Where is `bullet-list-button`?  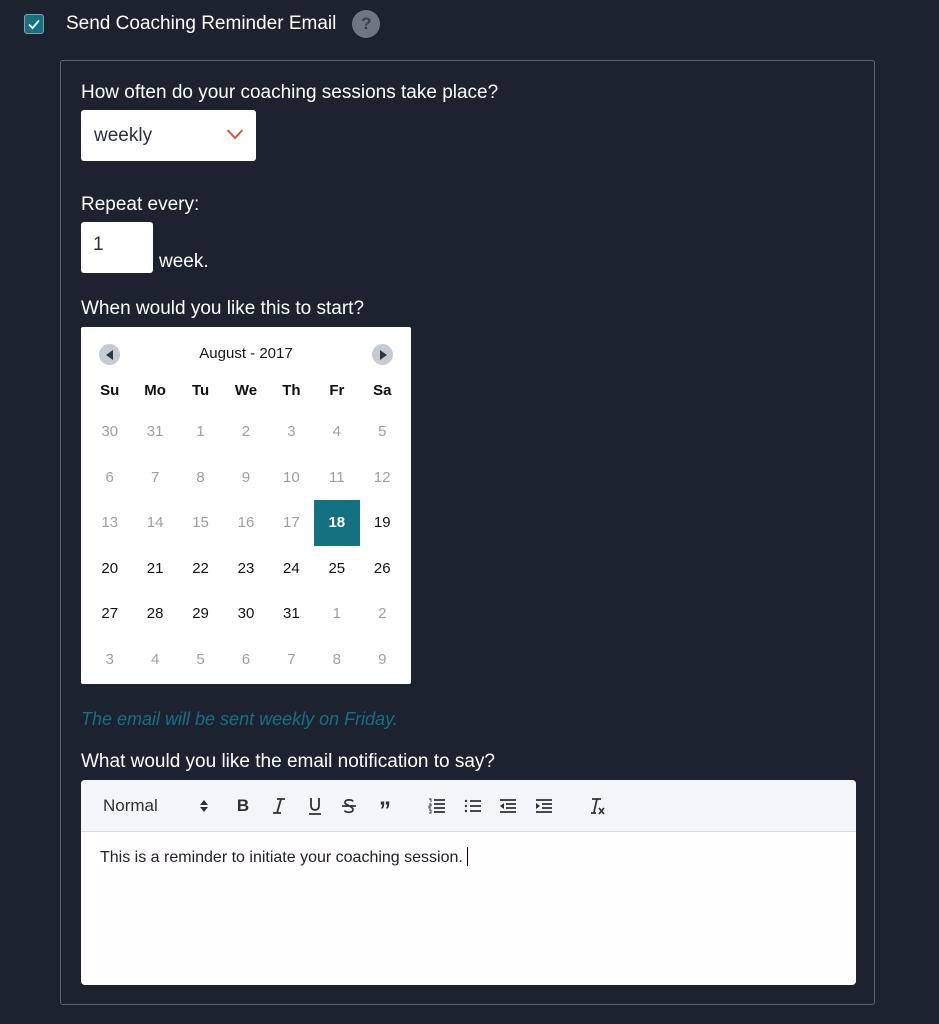
bullet-list-button is located at coordinates (473, 805).